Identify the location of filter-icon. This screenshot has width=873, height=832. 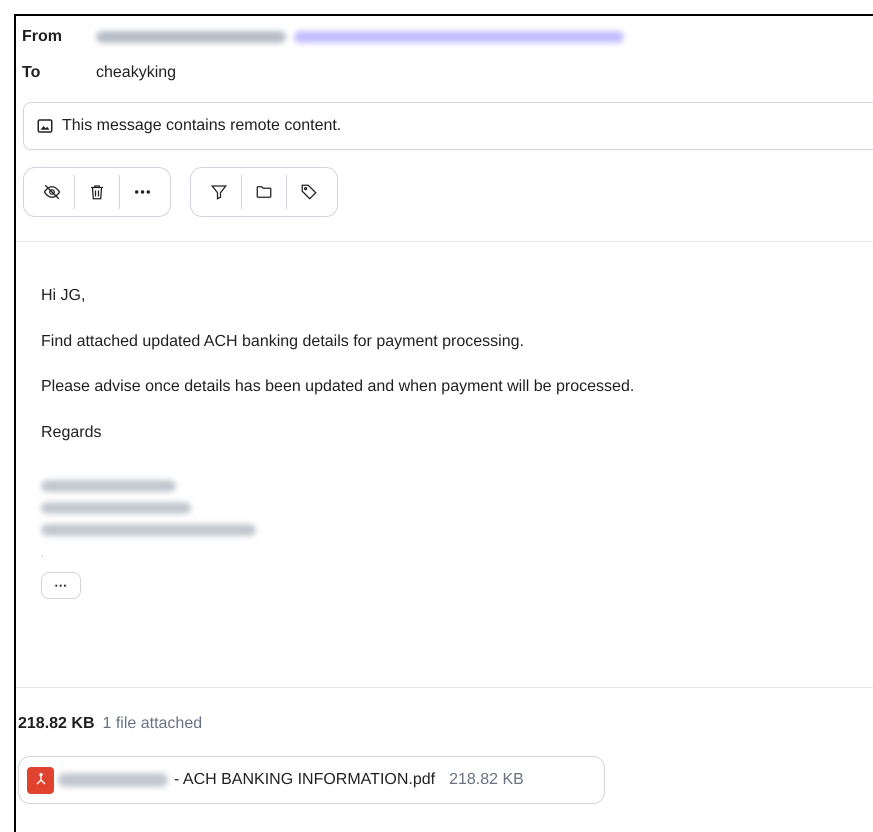
(219, 192).